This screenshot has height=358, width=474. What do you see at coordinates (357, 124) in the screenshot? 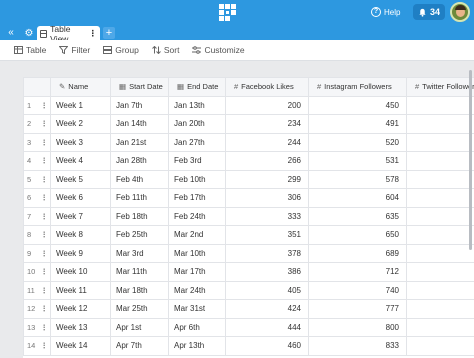
I see `cell-instagram-followers: 491` at bounding box center [357, 124].